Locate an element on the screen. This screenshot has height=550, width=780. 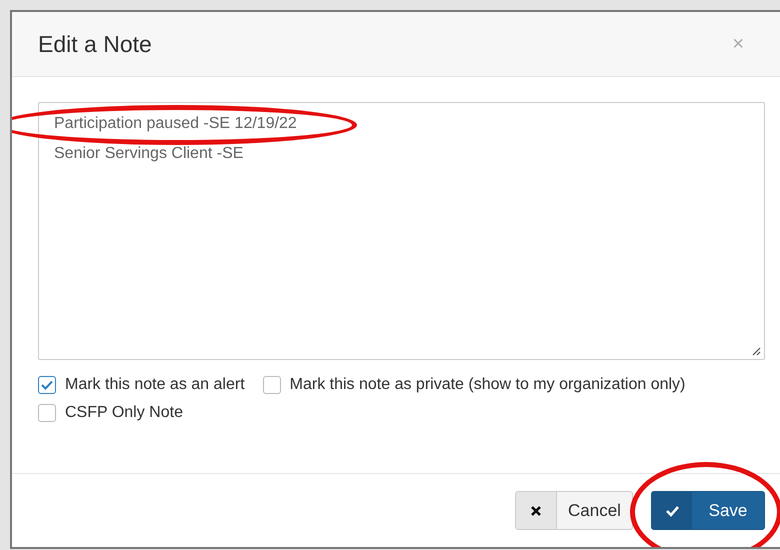
cancel-button: Cancel is located at coordinates (574, 510).